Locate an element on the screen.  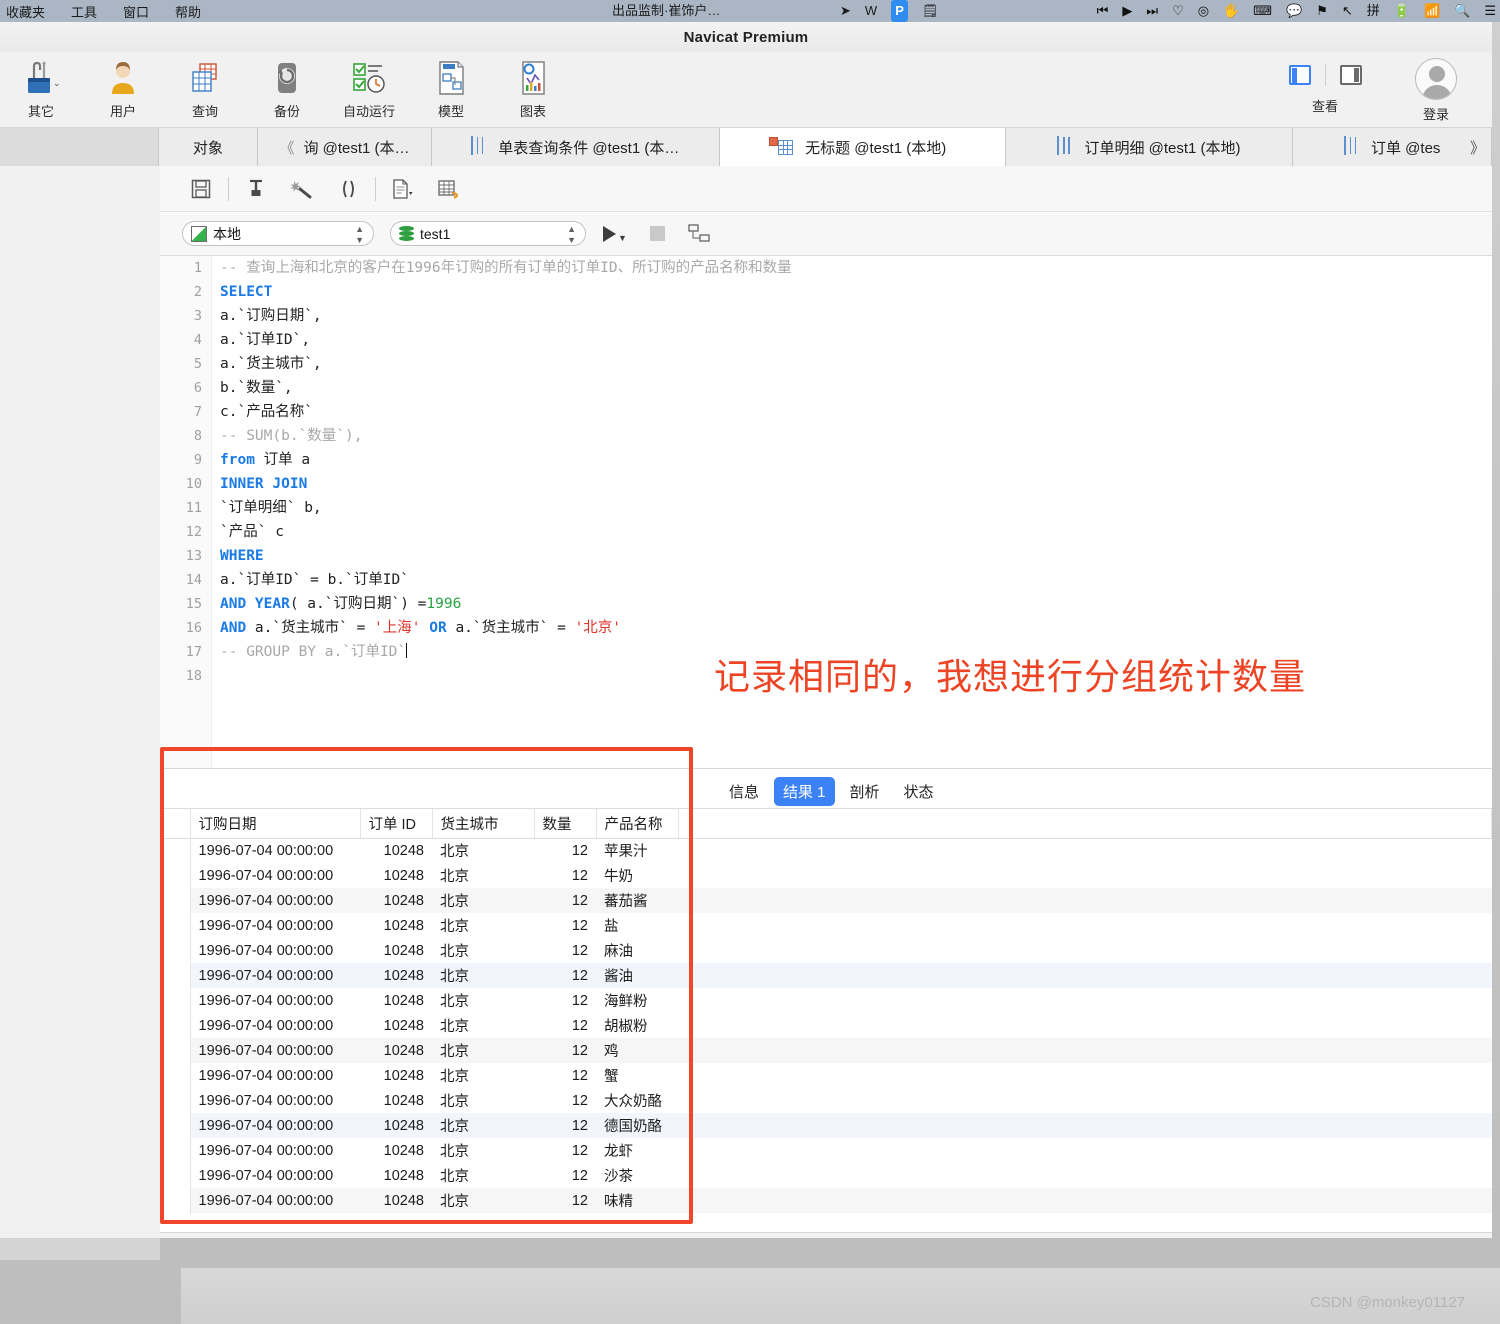
hand-icon: 🖐 is located at coordinates (1231, 11).